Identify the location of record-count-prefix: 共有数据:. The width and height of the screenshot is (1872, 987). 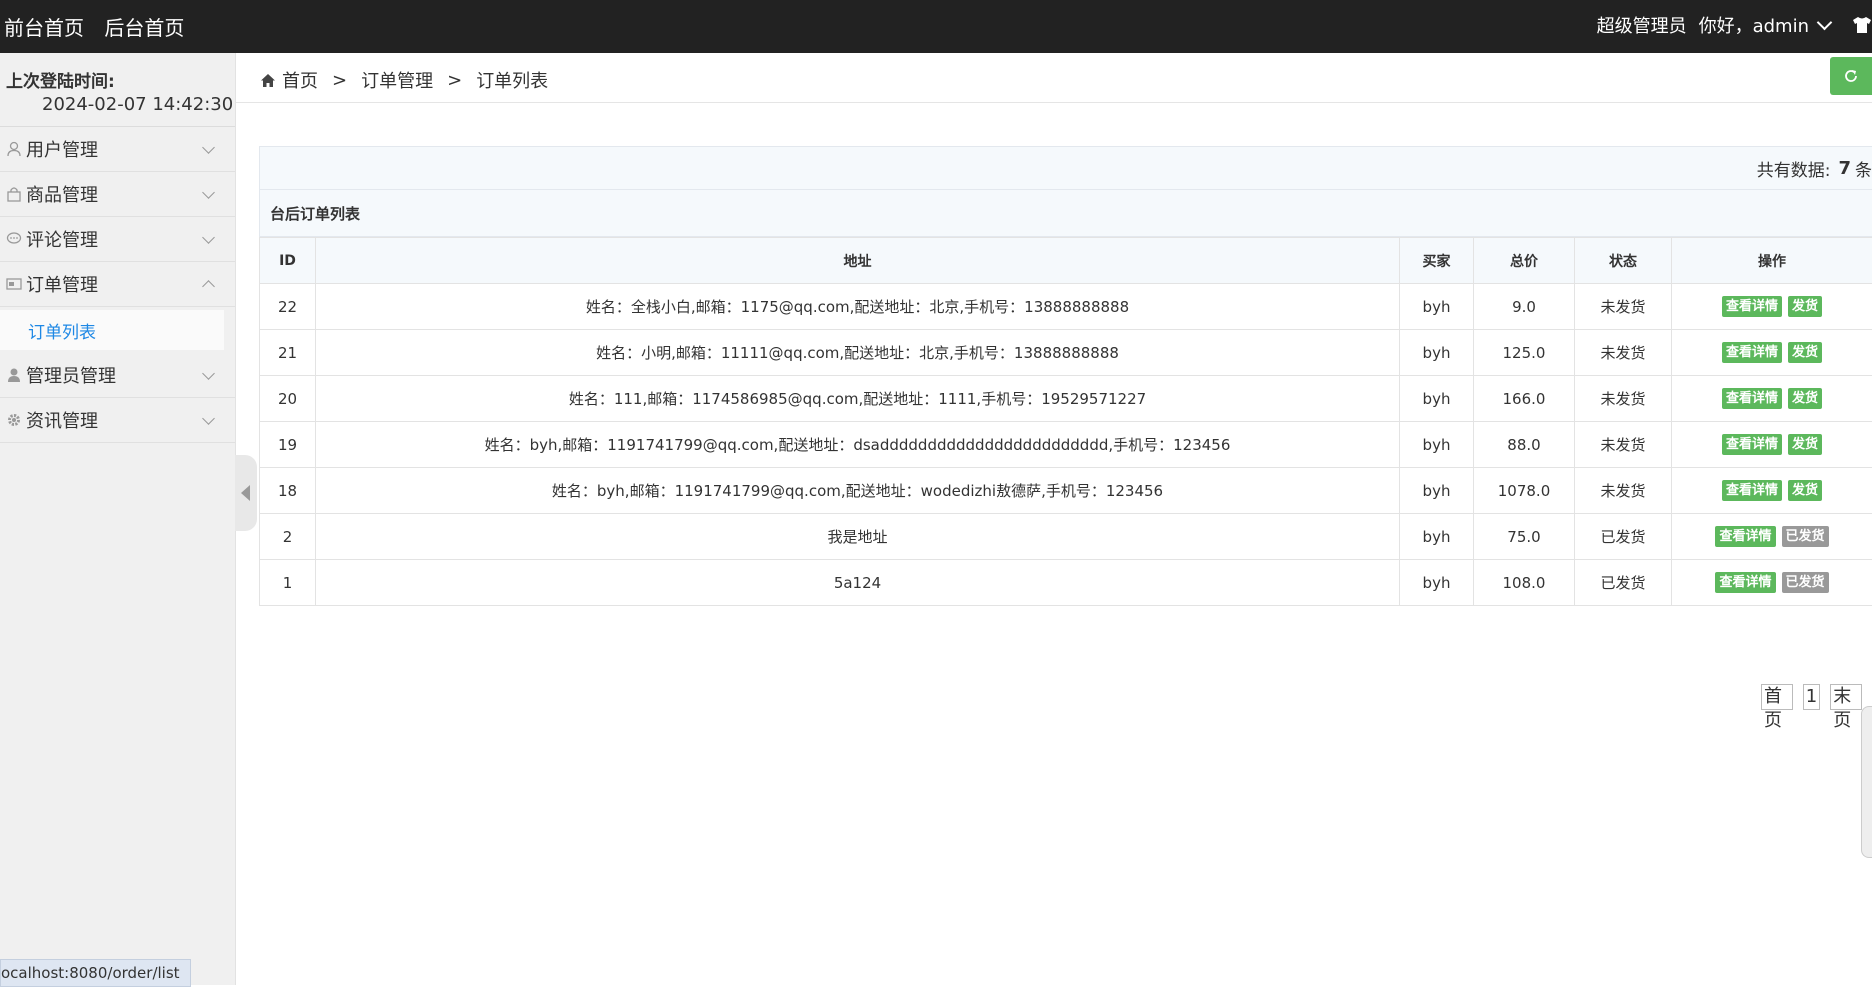
(1794, 168).